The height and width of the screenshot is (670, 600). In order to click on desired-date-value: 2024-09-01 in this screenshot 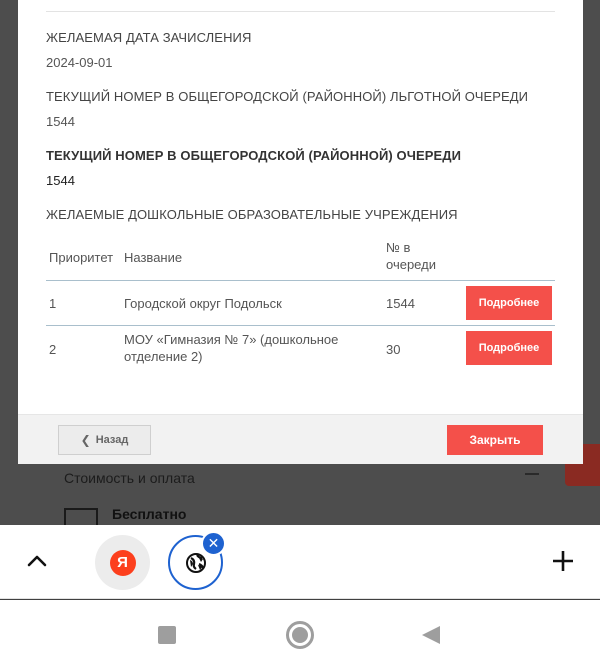, I will do `click(79, 62)`.